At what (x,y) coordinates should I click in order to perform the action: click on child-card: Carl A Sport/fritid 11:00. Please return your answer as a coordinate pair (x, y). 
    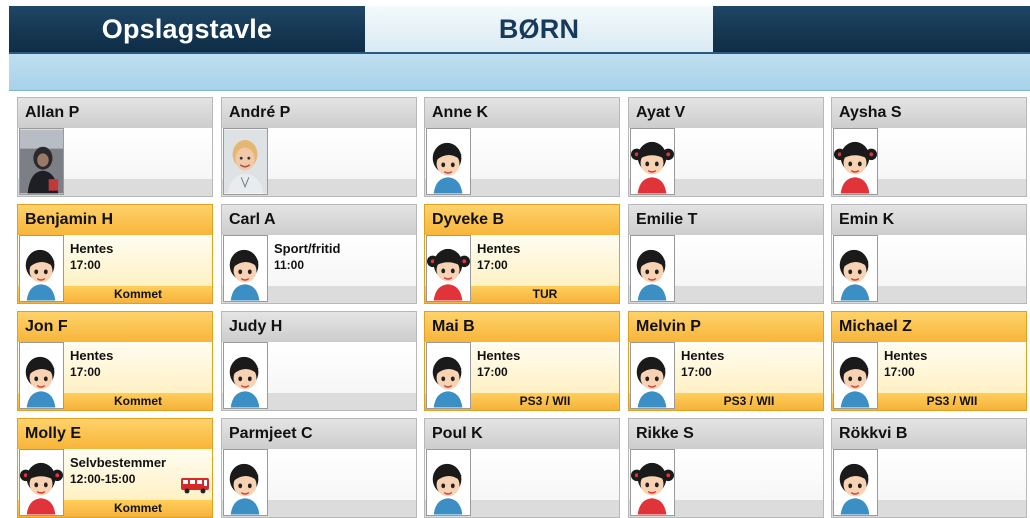
    Looking at the image, I should click on (319, 254).